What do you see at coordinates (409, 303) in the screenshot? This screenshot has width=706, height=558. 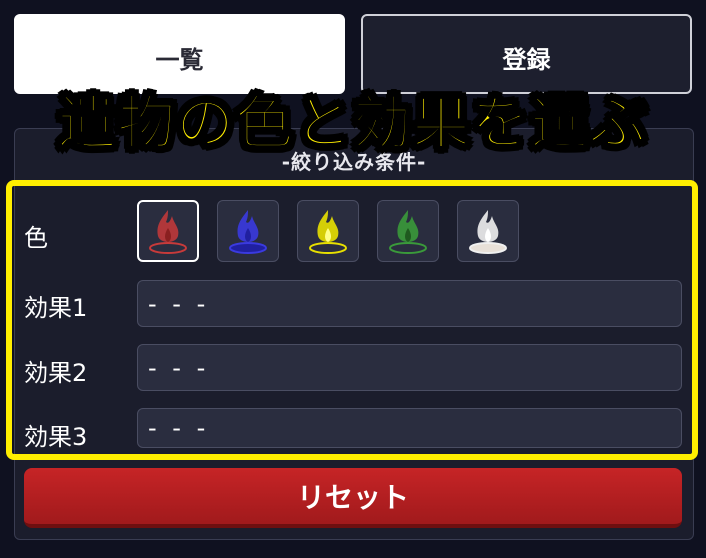 I see `effect-1-select: - - -` at bounding box center [409, 303].